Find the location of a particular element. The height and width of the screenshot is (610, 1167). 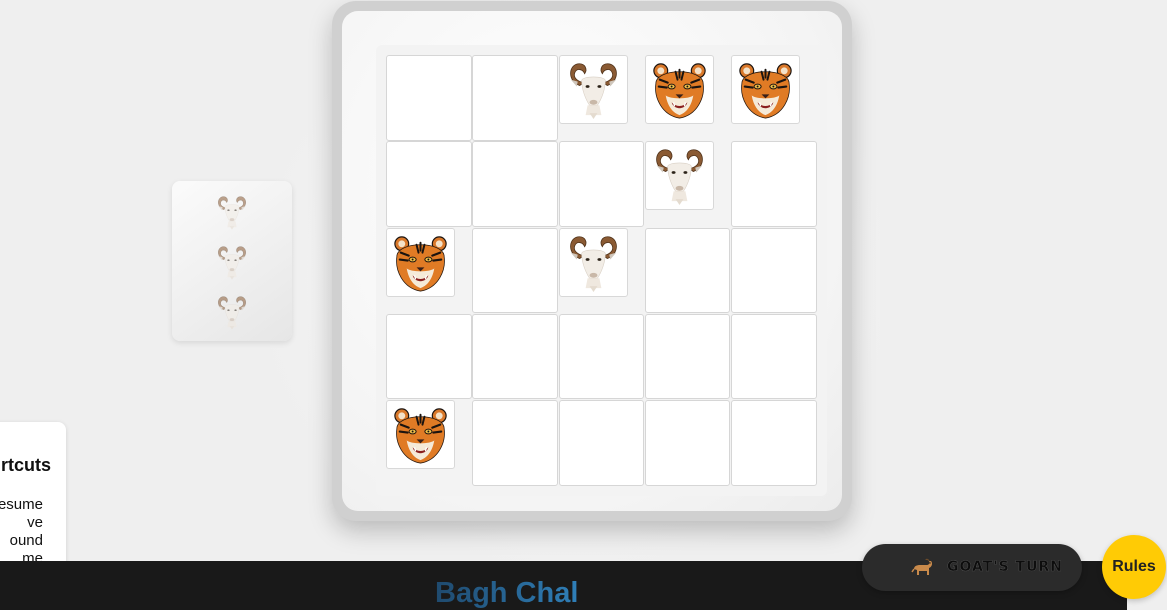

board-cell-r0-c1 is located at coordinates (515, 98).